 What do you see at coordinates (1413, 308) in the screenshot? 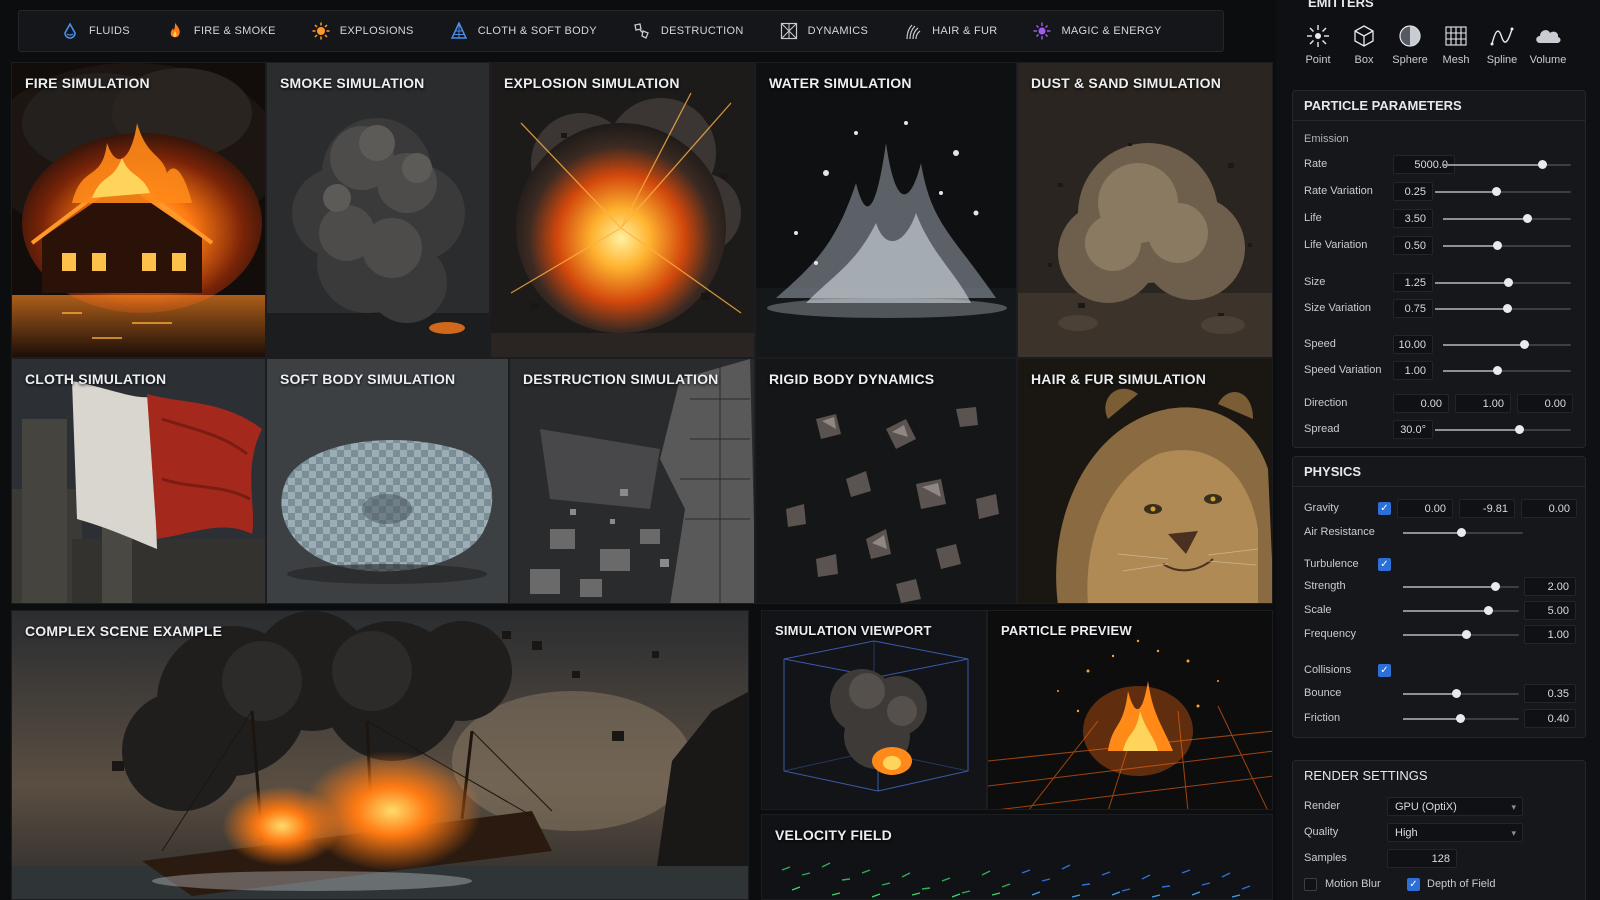
I see `size-variation-field: 0.75` at bounding box center [1413, 308].